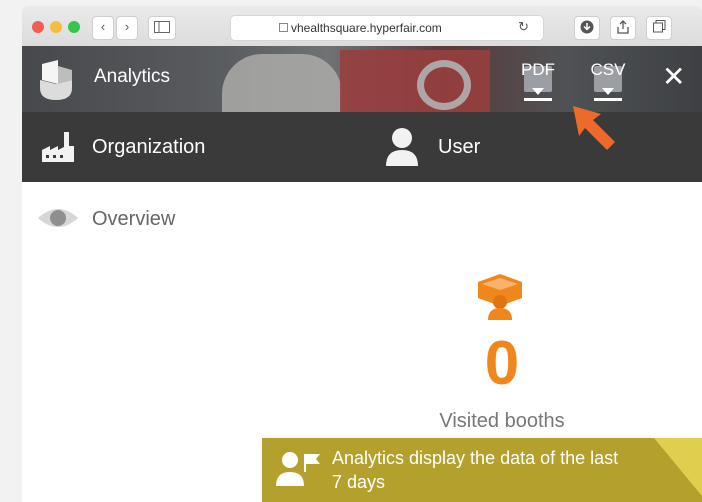 This screenshot has width=702, height=502. Describe the element at coordinates (74, 27) in the screenshot. I see `maximize-window-button` at that location.